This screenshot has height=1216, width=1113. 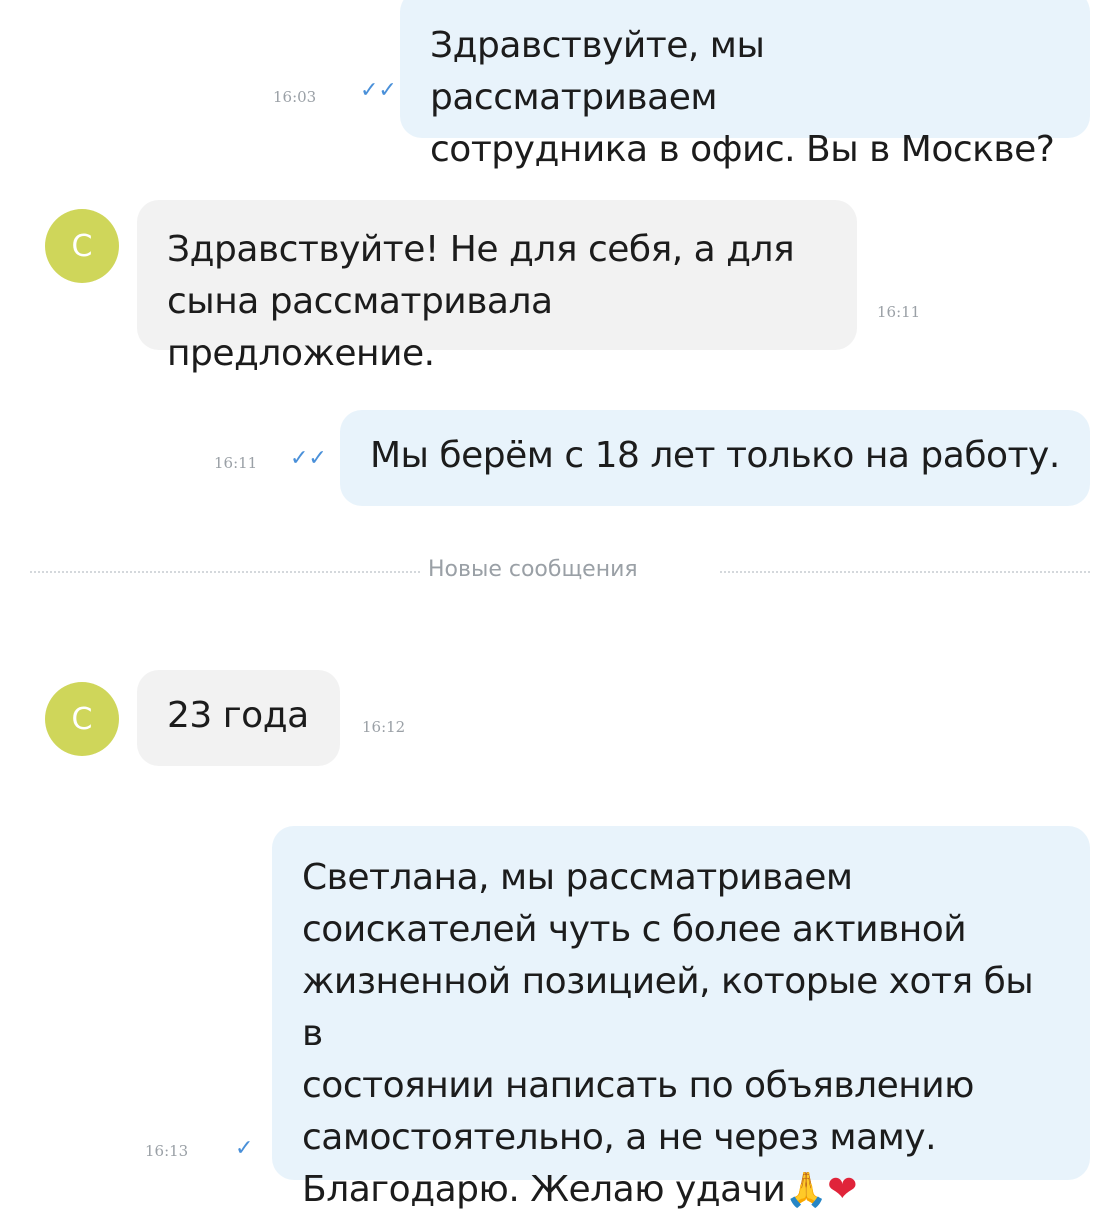 I want to click on message-text: Здравствуйте! Не для себя, а для, so click(x=481, y=249).